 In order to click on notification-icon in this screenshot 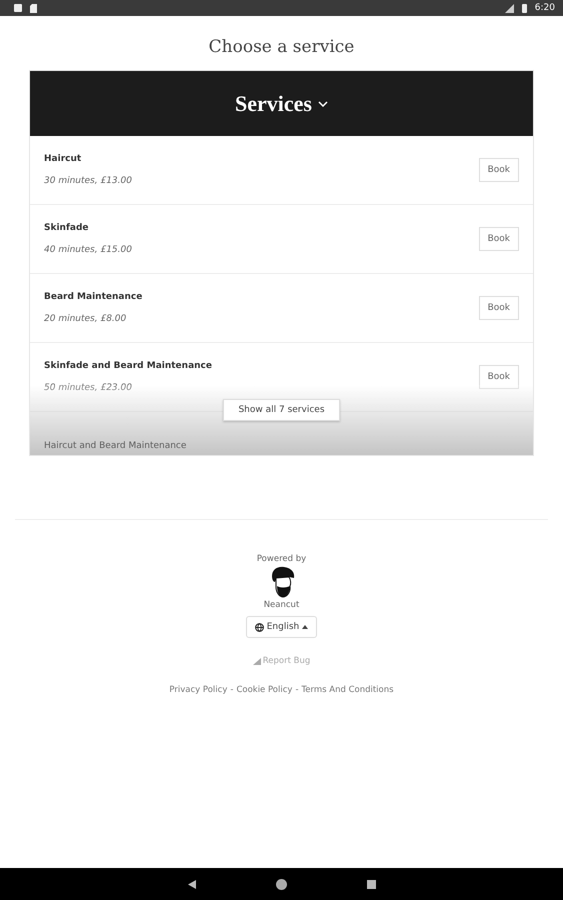, I will do `click(18, 8)`.